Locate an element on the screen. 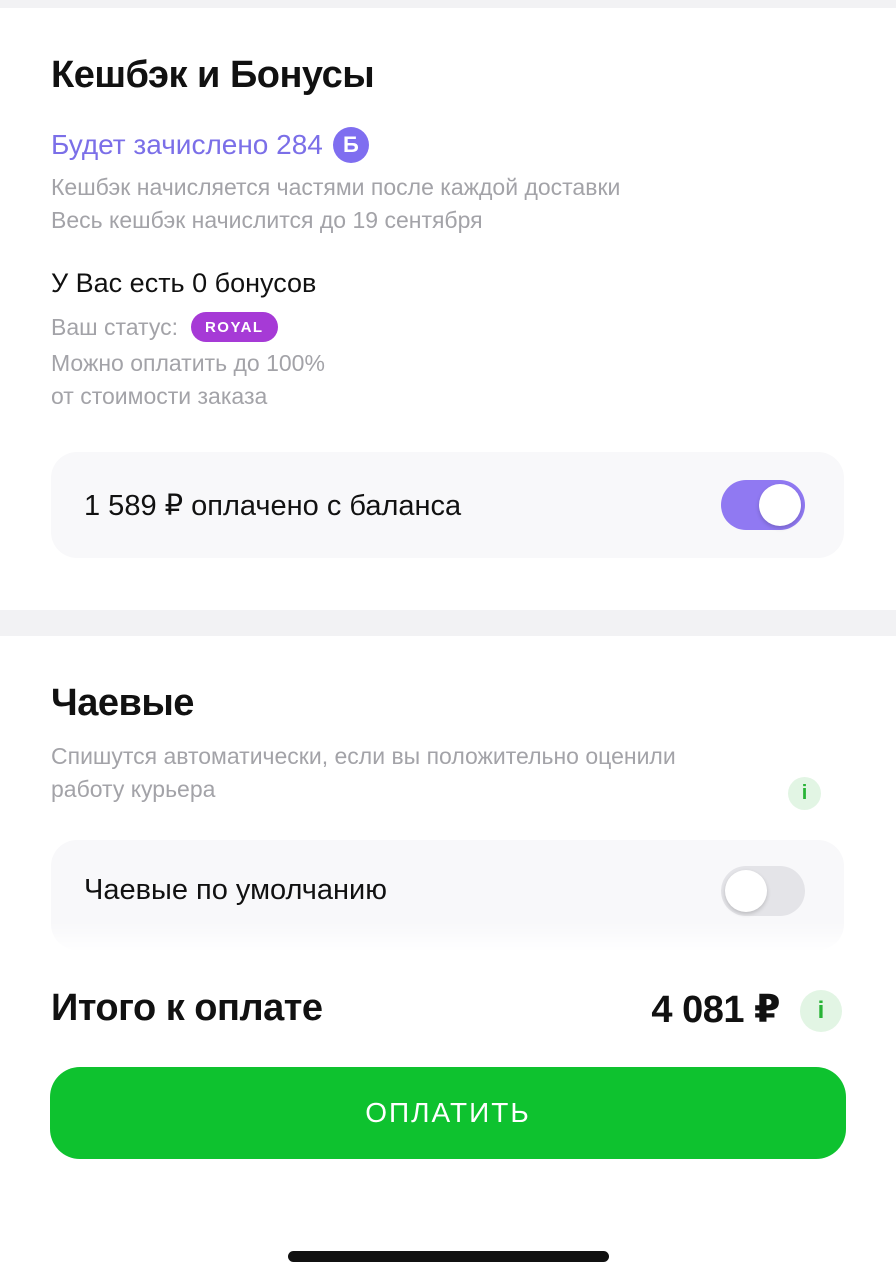 Image resolution: width=896 pixels, height=1280 pixels. balance-payment-card: 1 589 ₽ оплачено с баланса is located at coordinates (447, 505).